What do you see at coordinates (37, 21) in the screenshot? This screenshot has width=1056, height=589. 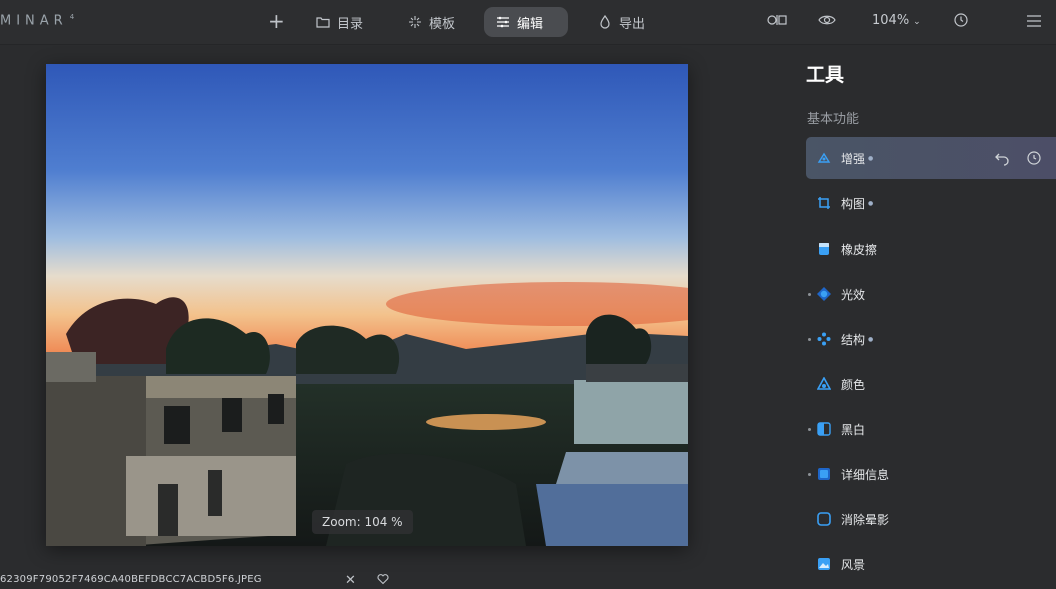 I see `app-logo: MINAR 4` at bounding box center [37, 21].